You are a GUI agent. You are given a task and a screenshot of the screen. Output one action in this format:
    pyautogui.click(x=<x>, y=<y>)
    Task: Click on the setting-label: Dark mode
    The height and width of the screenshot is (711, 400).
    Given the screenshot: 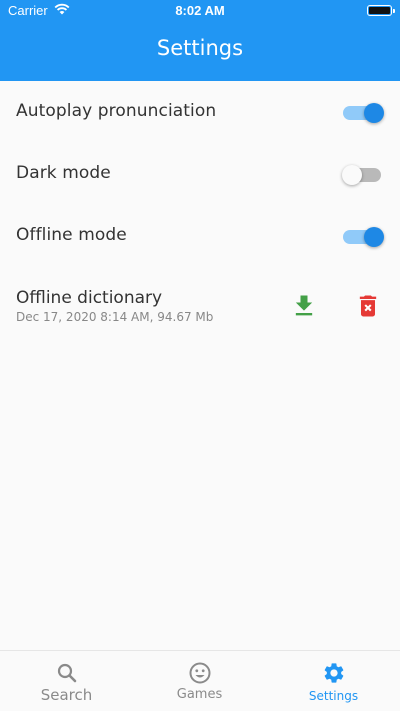 What is the action you would take?
    pyautogui.click(x=63, y=173)
    